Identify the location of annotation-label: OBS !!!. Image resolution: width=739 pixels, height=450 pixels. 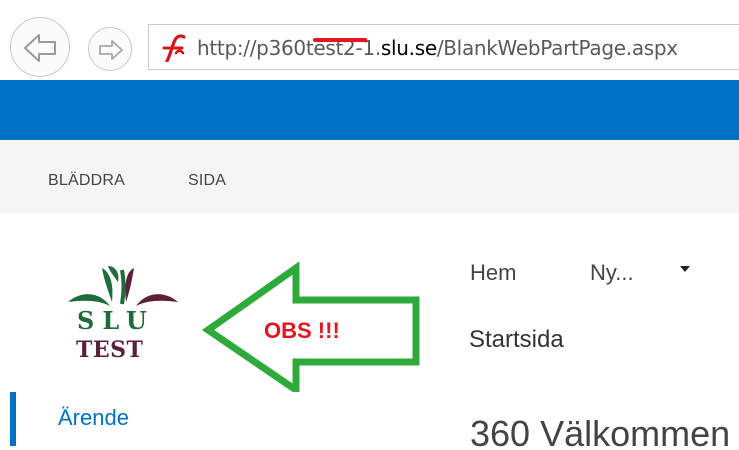
(302, 330).